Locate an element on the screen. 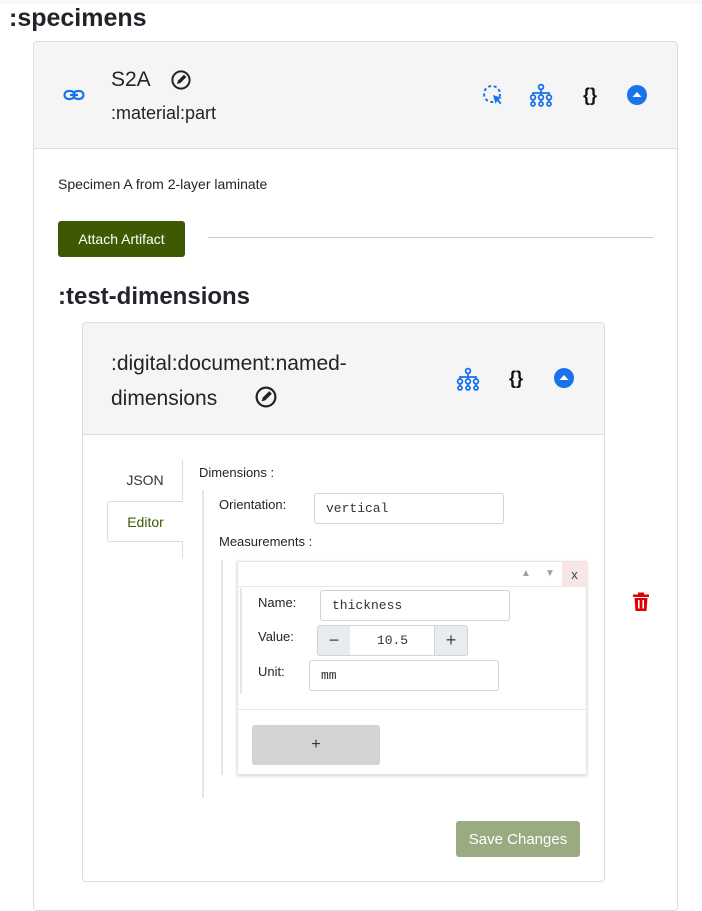 The height and width of the screenshot is (911, 702). measurements-guide-line is located at coordinates (222, 667).